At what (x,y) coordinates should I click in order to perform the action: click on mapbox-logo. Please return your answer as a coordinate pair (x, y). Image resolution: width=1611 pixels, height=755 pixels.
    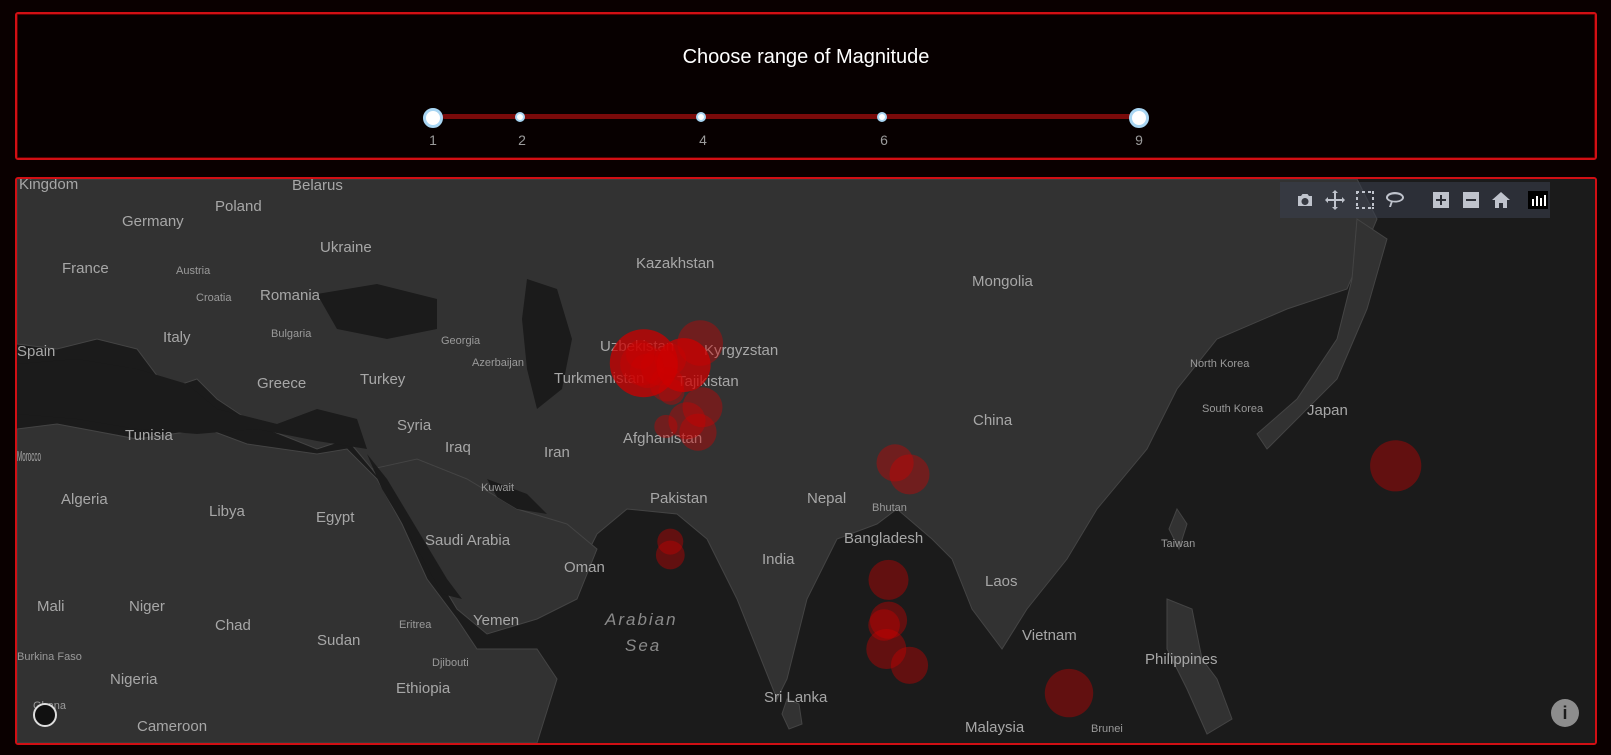
    Looking at the image, I should click on (45, 715).